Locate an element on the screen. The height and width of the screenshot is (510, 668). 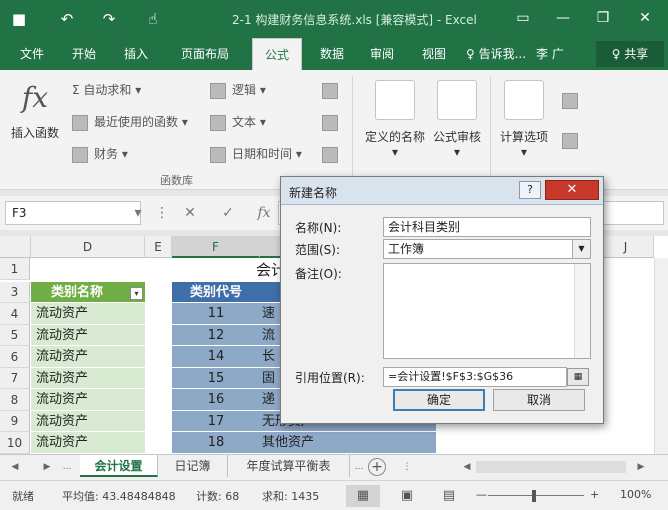
zoom-level: 100% is located at coordinates (635, 494).